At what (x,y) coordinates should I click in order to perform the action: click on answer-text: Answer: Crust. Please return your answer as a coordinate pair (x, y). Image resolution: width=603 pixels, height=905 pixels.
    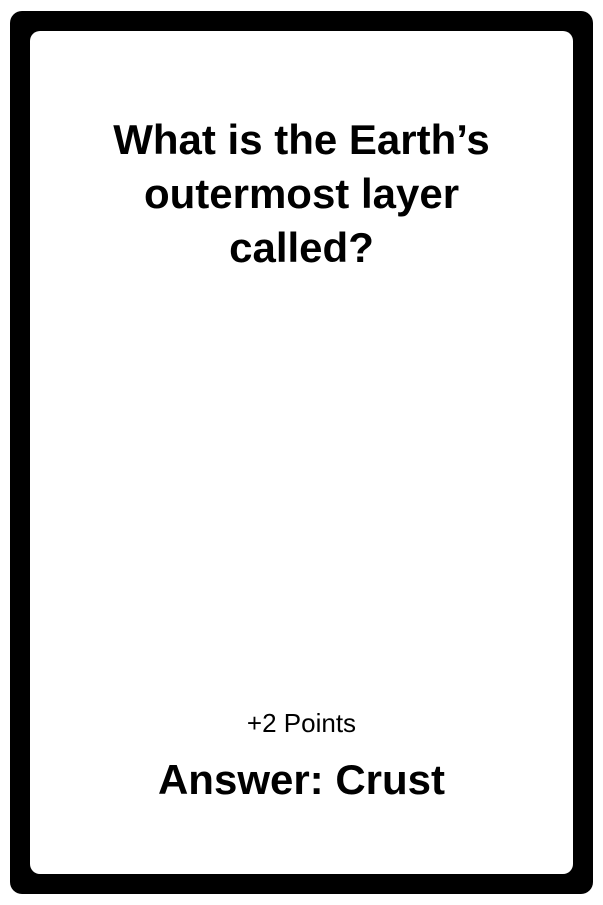
    Looking at the image, I should click on (301, 779).